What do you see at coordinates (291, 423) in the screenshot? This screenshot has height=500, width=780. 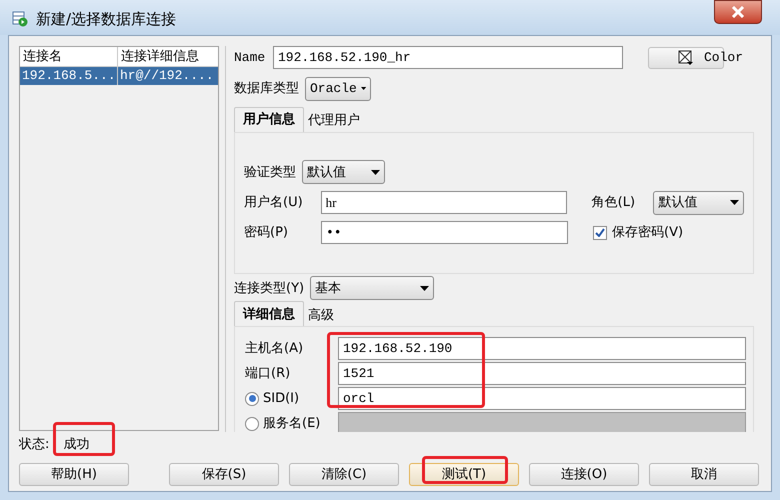 I see `field-label: 服务名(E)` at bounding box center [291, 423].